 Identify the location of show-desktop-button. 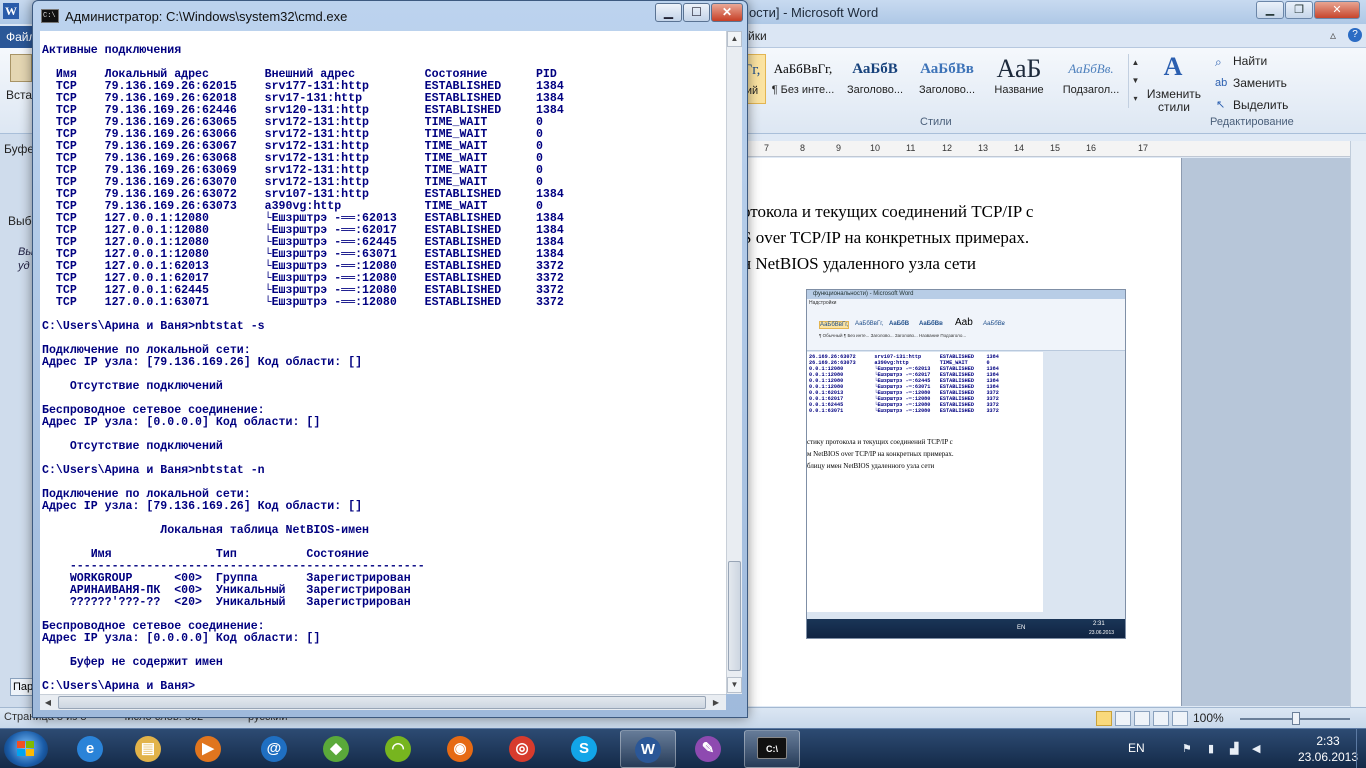
(1361, 748).